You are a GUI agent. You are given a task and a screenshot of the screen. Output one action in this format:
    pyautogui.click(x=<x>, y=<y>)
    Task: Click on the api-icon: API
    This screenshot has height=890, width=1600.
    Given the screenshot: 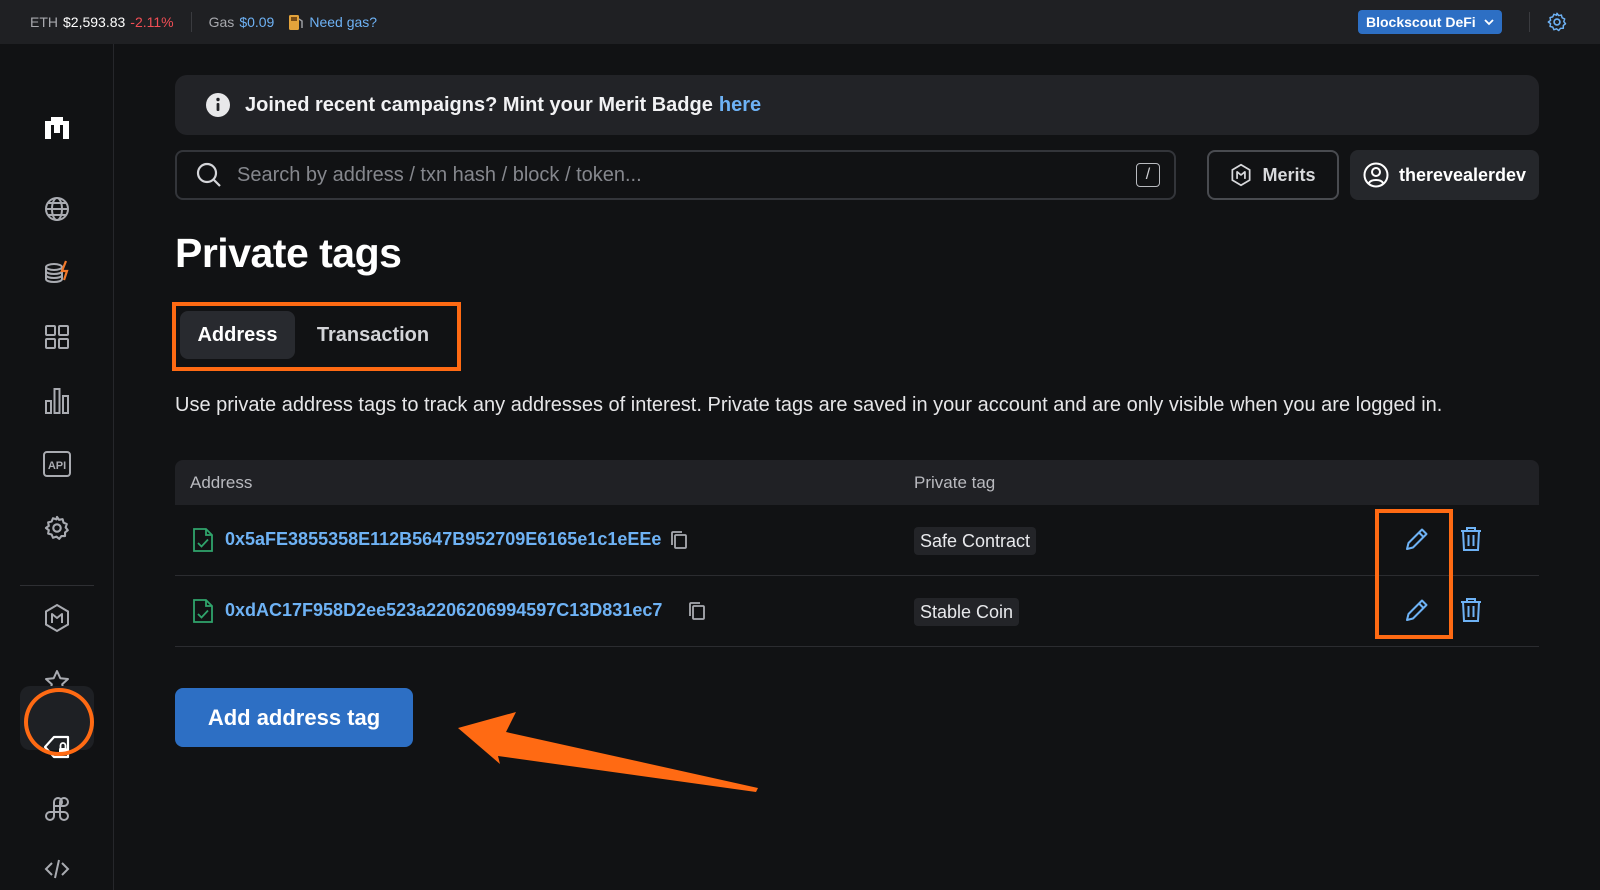 What is the action you would take?
    pyautogui.click(x=57, y=464)
    